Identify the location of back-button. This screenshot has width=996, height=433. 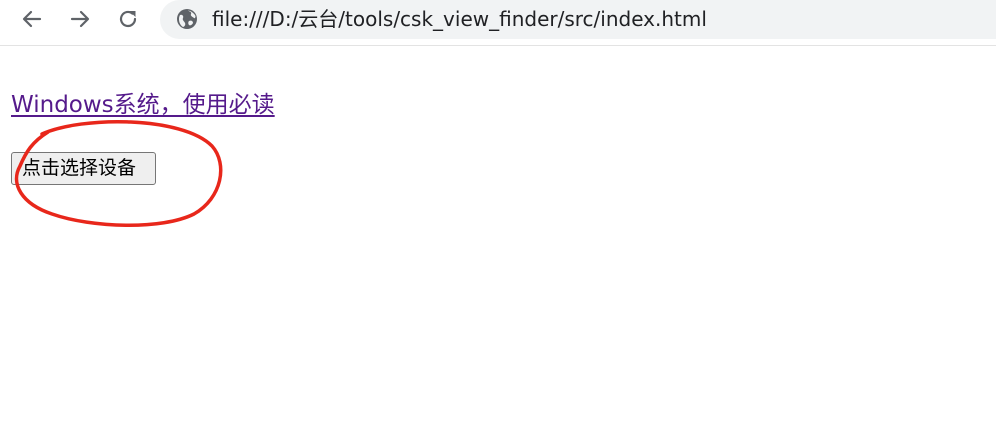
(32, 19).